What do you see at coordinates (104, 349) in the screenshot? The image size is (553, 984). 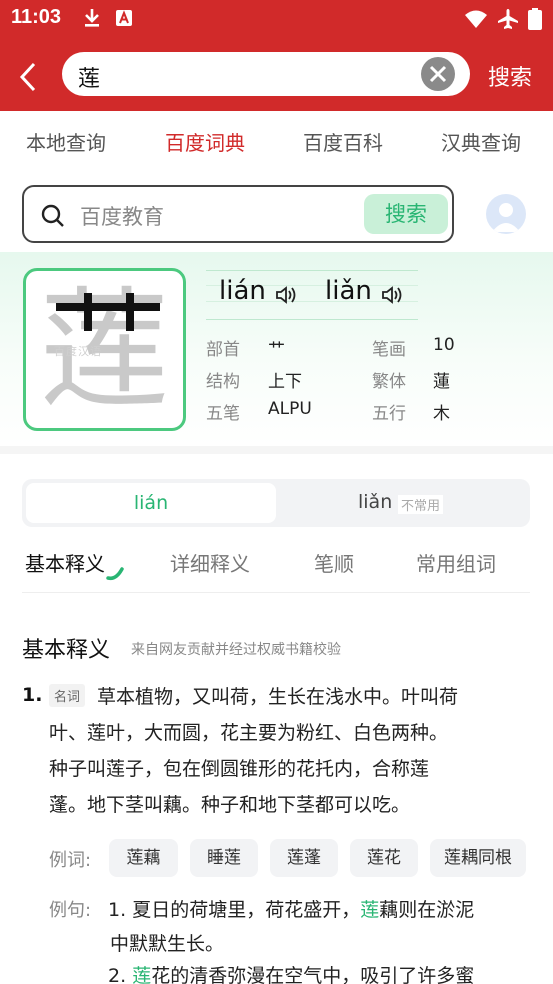 I see `character-stroke-box: 莲 百度汉语` at bounding box center [104, 349].